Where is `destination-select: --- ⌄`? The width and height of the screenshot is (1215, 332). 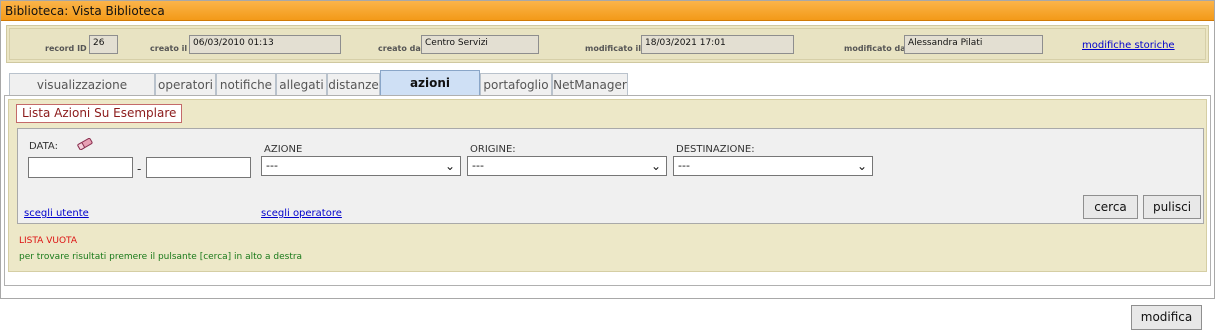 destination-select: --- ⌄ is located at coordinates (773, 166).